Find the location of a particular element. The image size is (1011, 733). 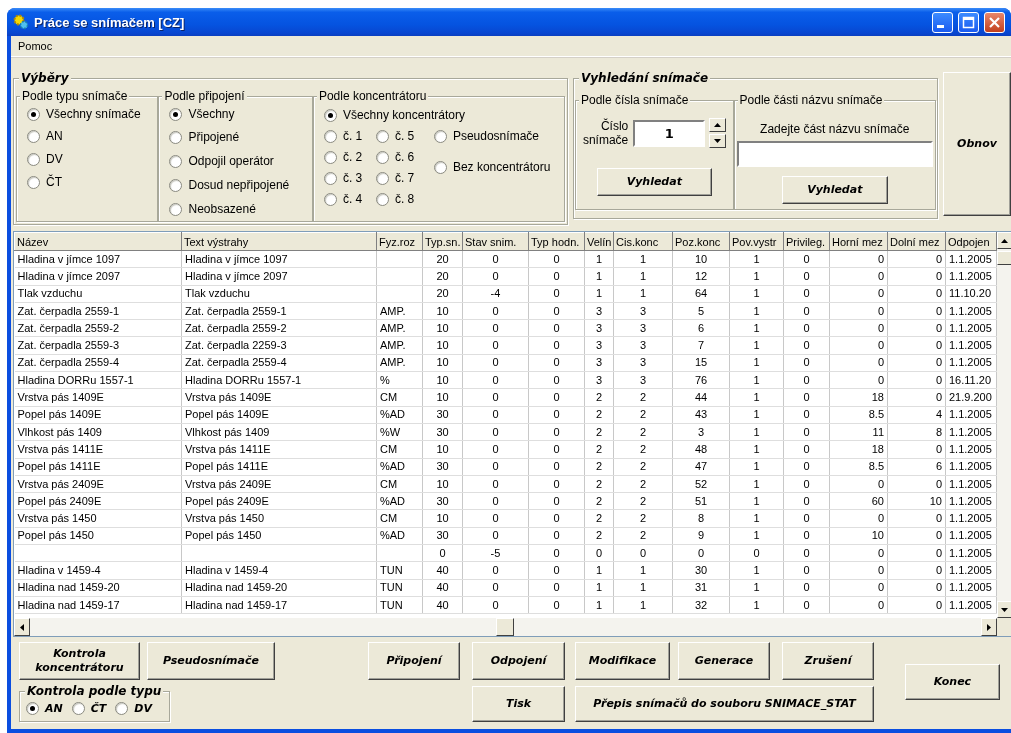

column-header: Dolní mez is located at coordinates (916, 241).